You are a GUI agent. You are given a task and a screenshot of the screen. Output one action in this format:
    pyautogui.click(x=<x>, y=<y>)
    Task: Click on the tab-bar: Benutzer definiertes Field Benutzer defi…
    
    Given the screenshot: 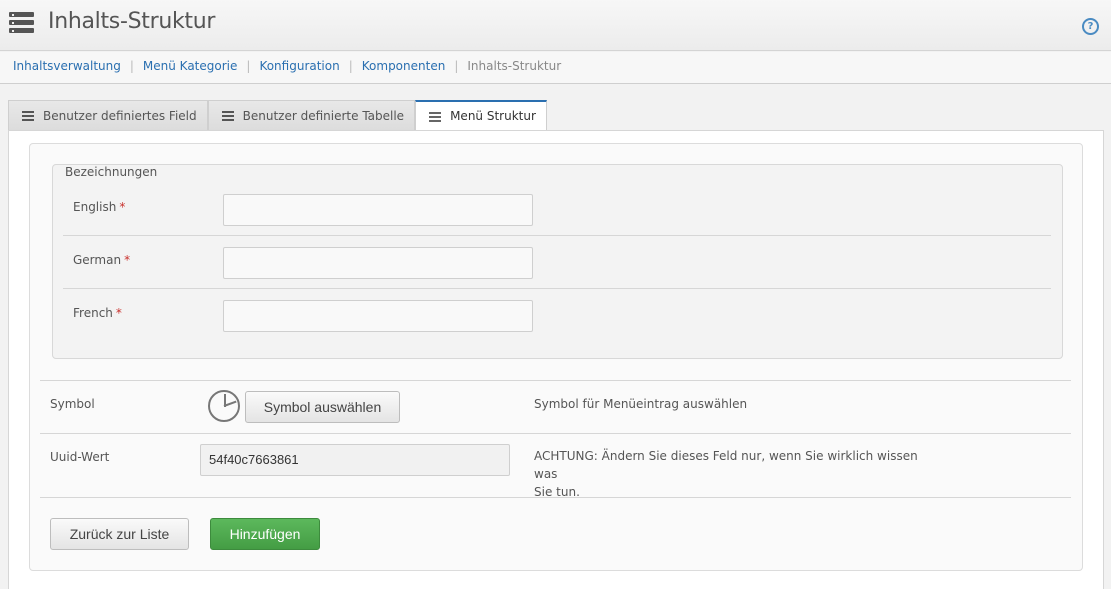 What is the action you would take?
    pyautogui.click(x=277, y=115)
    